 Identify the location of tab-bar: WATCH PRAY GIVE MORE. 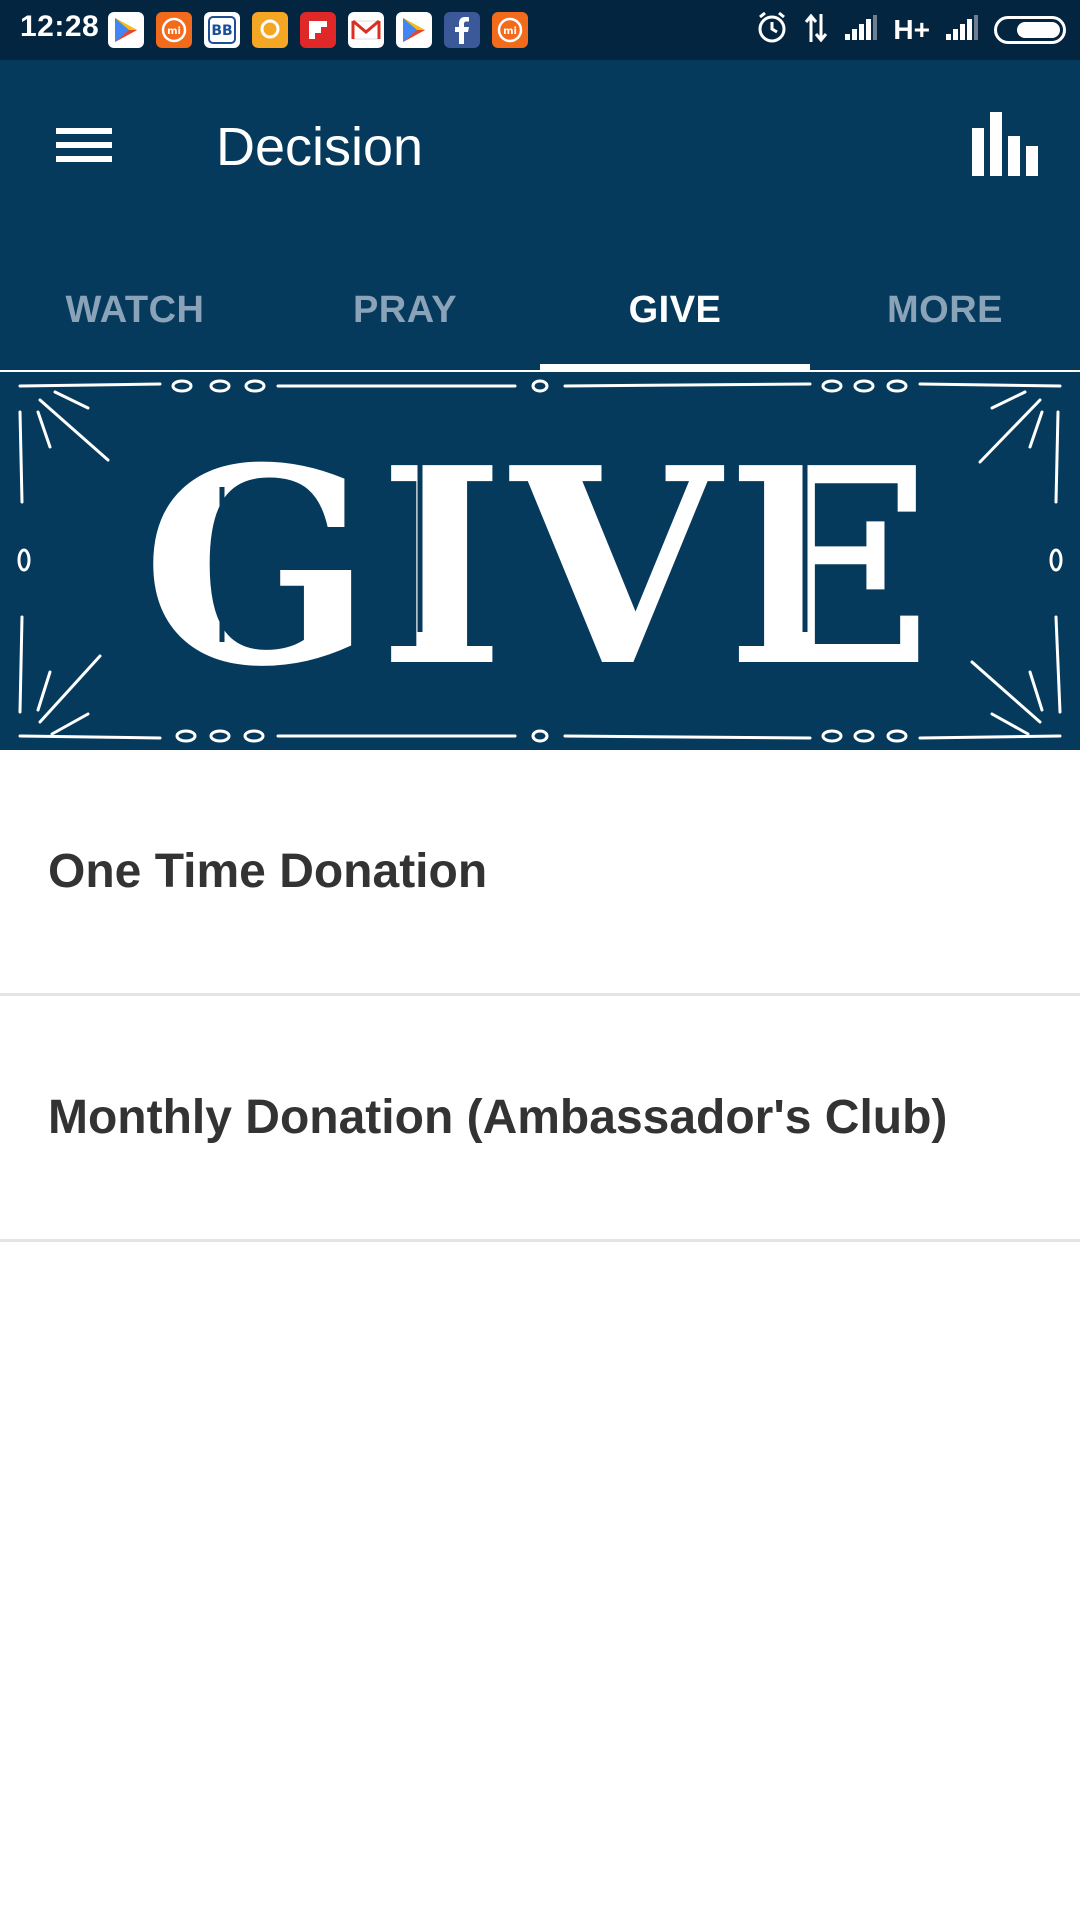
(540, 310).